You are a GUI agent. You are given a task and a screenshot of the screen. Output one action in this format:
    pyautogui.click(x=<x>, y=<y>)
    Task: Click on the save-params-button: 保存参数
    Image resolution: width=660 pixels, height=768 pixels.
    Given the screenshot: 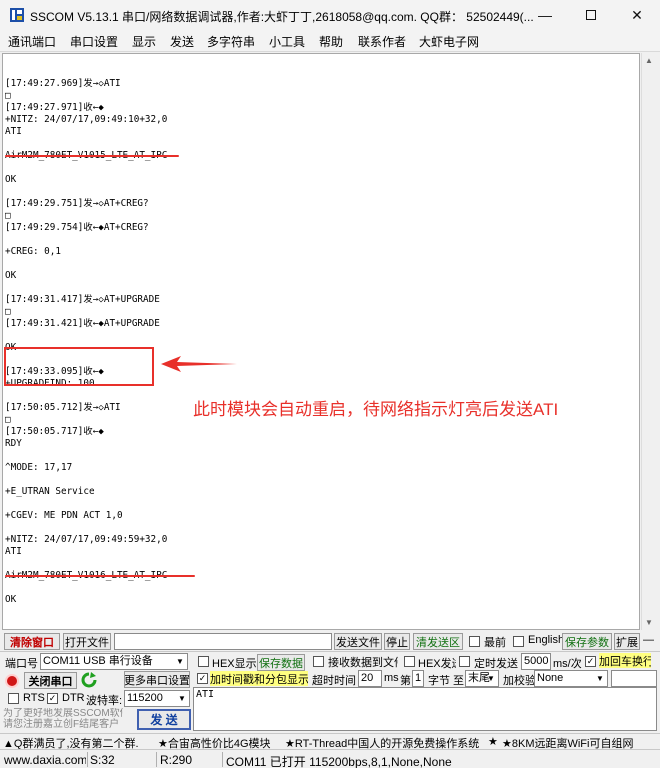 What is the action you would take?
    pyautogui.click(x=587, y=641)
    